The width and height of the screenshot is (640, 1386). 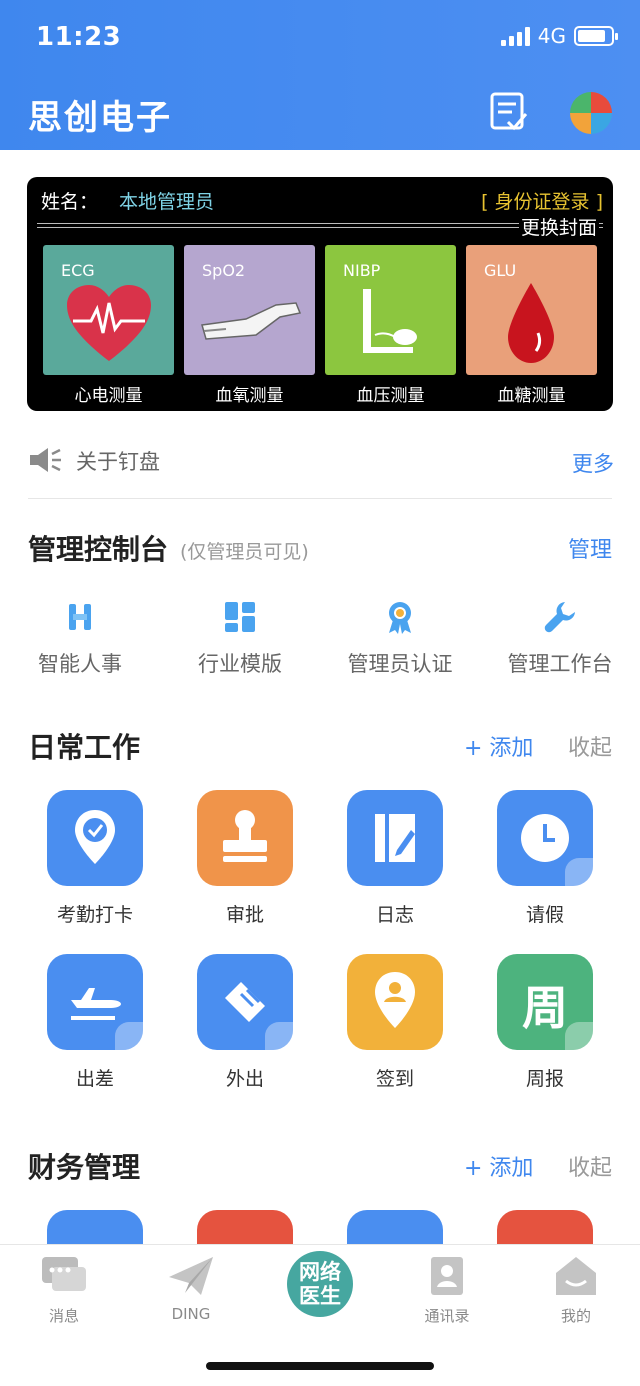 I want to click on manage-link: 管理, so click(x=590, y=548).